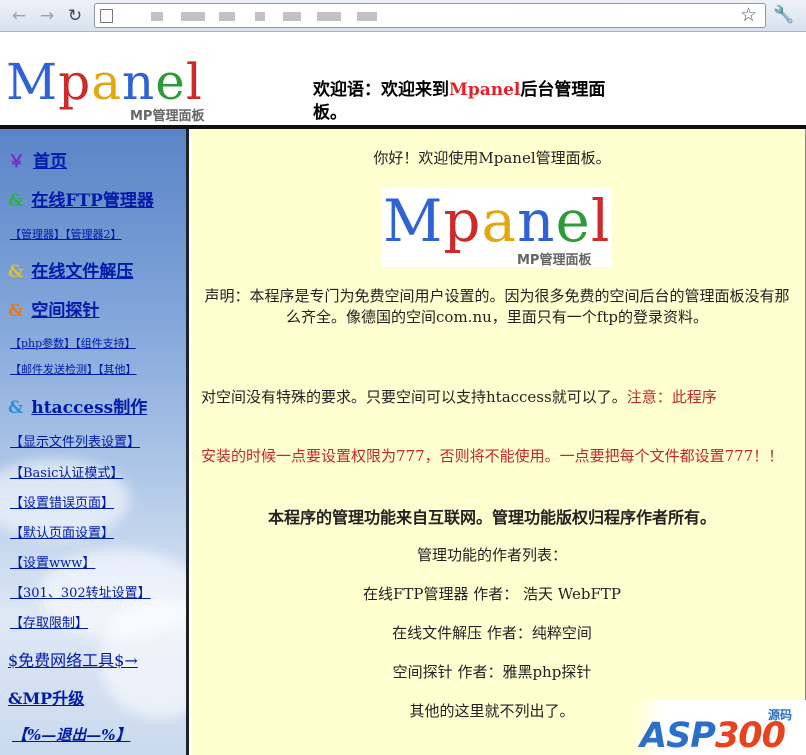 The image size is (806, 755). I want to click on header-logo: Mpanel MP管理面板, so click(106, 91).